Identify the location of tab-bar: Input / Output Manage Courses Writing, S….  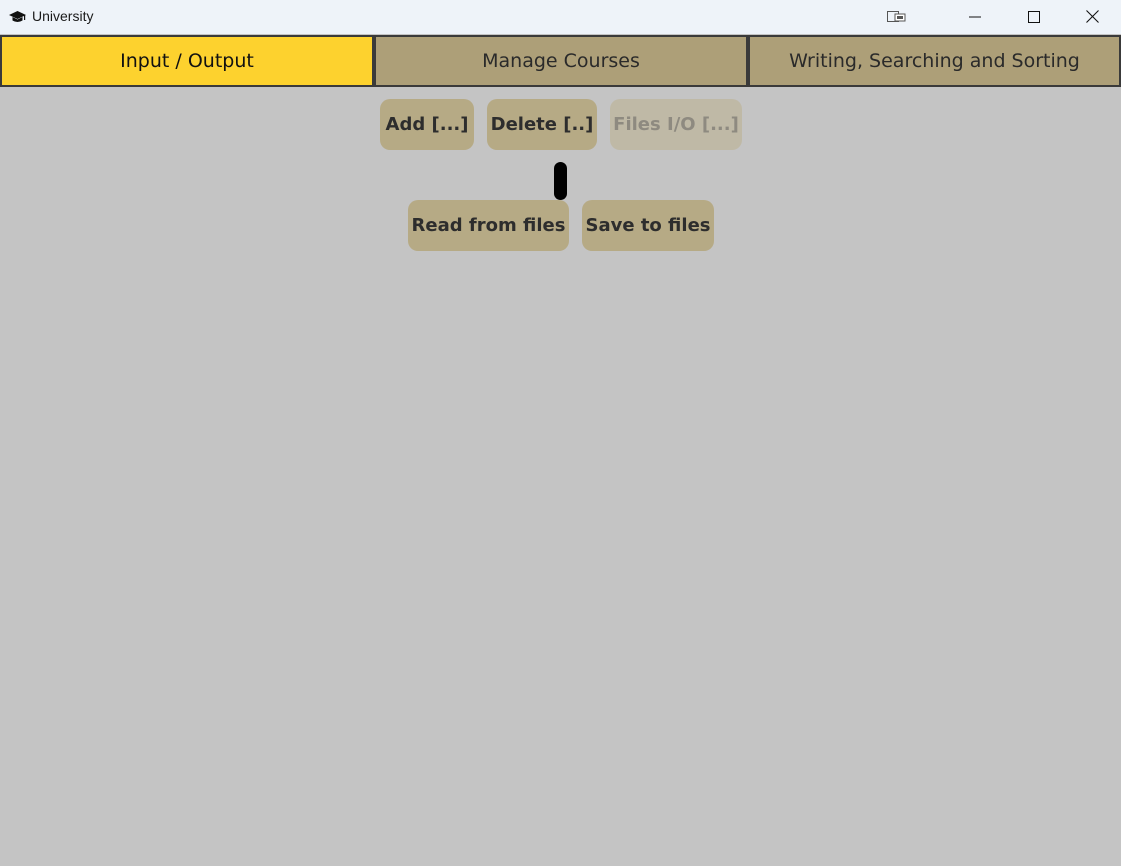
(560, 61).